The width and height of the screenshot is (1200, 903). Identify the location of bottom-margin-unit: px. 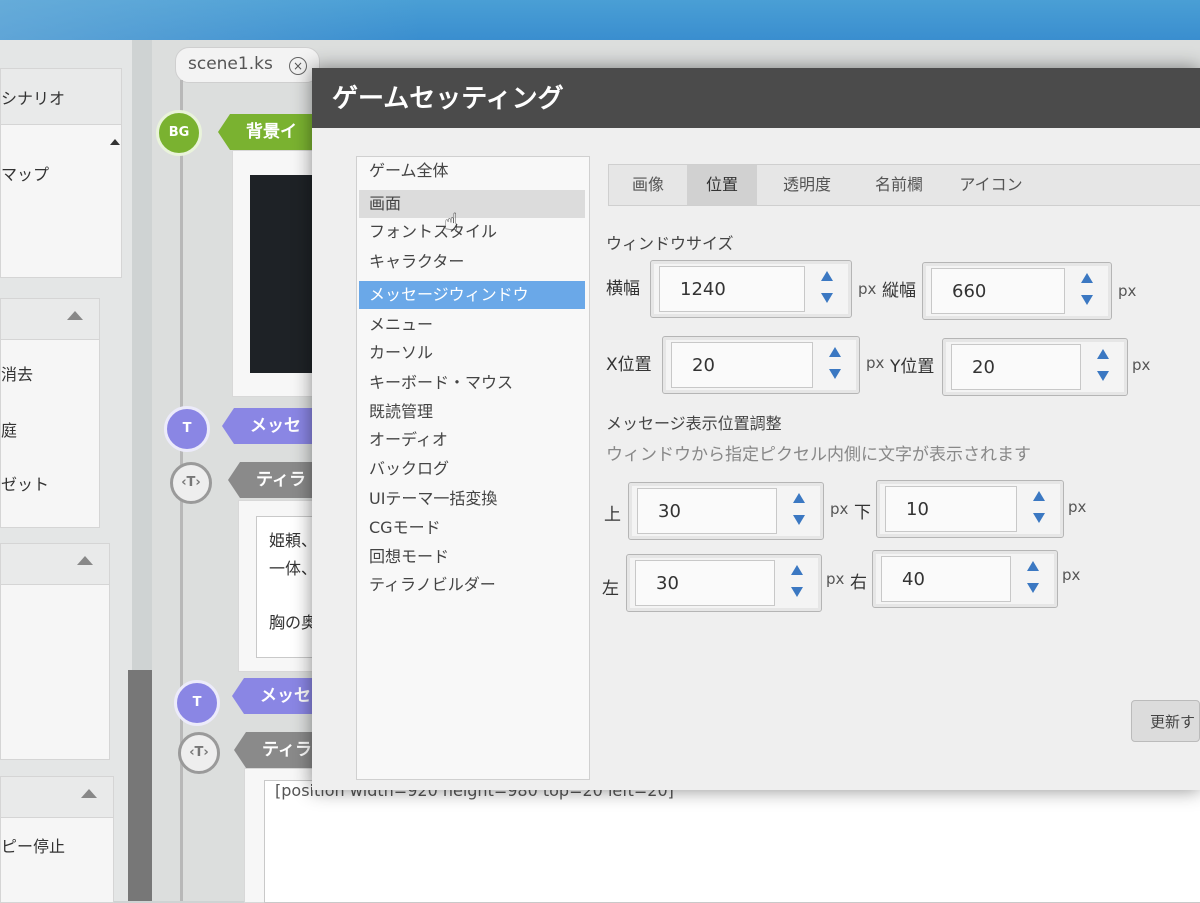
(1077, 507).